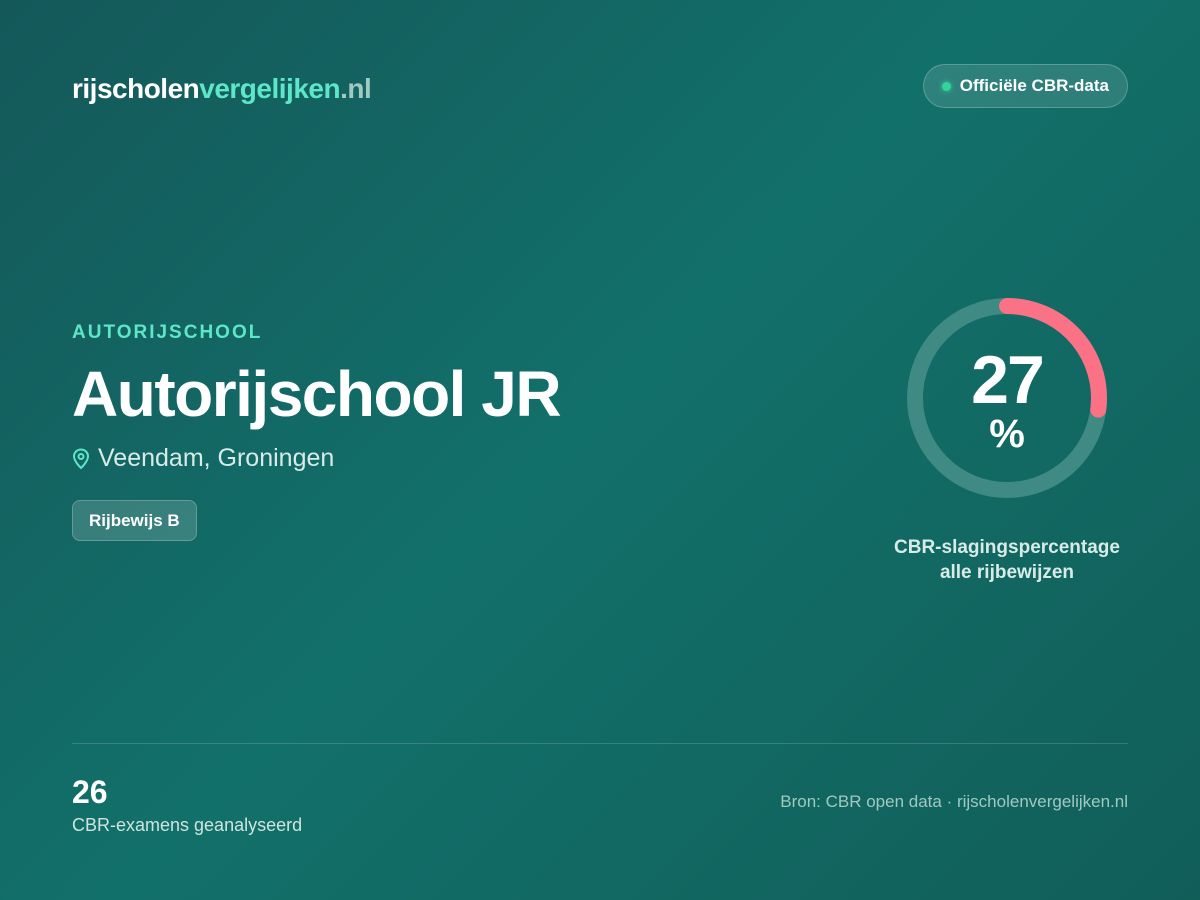 Image resolution: width=1200 pixels, height=900 pixels. I want to click on caption-line-2: alle rijbewijzen, so click(1007, 572).